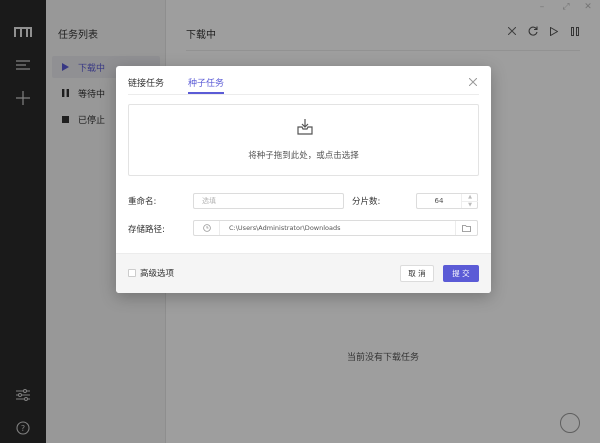 This screenshot has height=443, width=600. What do you see at coordinates (439, 201) in the screenshot?
I see `pieces-value: 64` at bounding box center [439, 201].